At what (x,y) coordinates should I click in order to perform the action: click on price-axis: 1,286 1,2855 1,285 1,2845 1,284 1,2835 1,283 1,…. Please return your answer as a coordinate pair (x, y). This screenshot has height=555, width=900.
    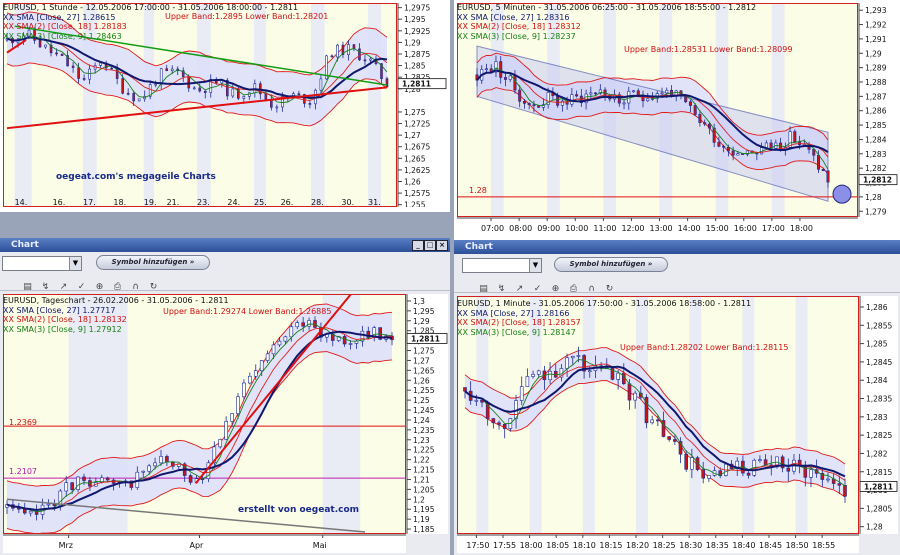
    Looking at the image, I should click on (878, 415).